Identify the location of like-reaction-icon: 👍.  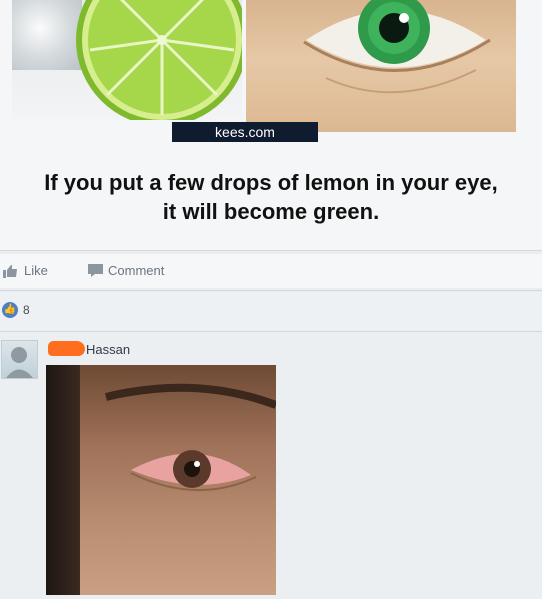
(10, 310).